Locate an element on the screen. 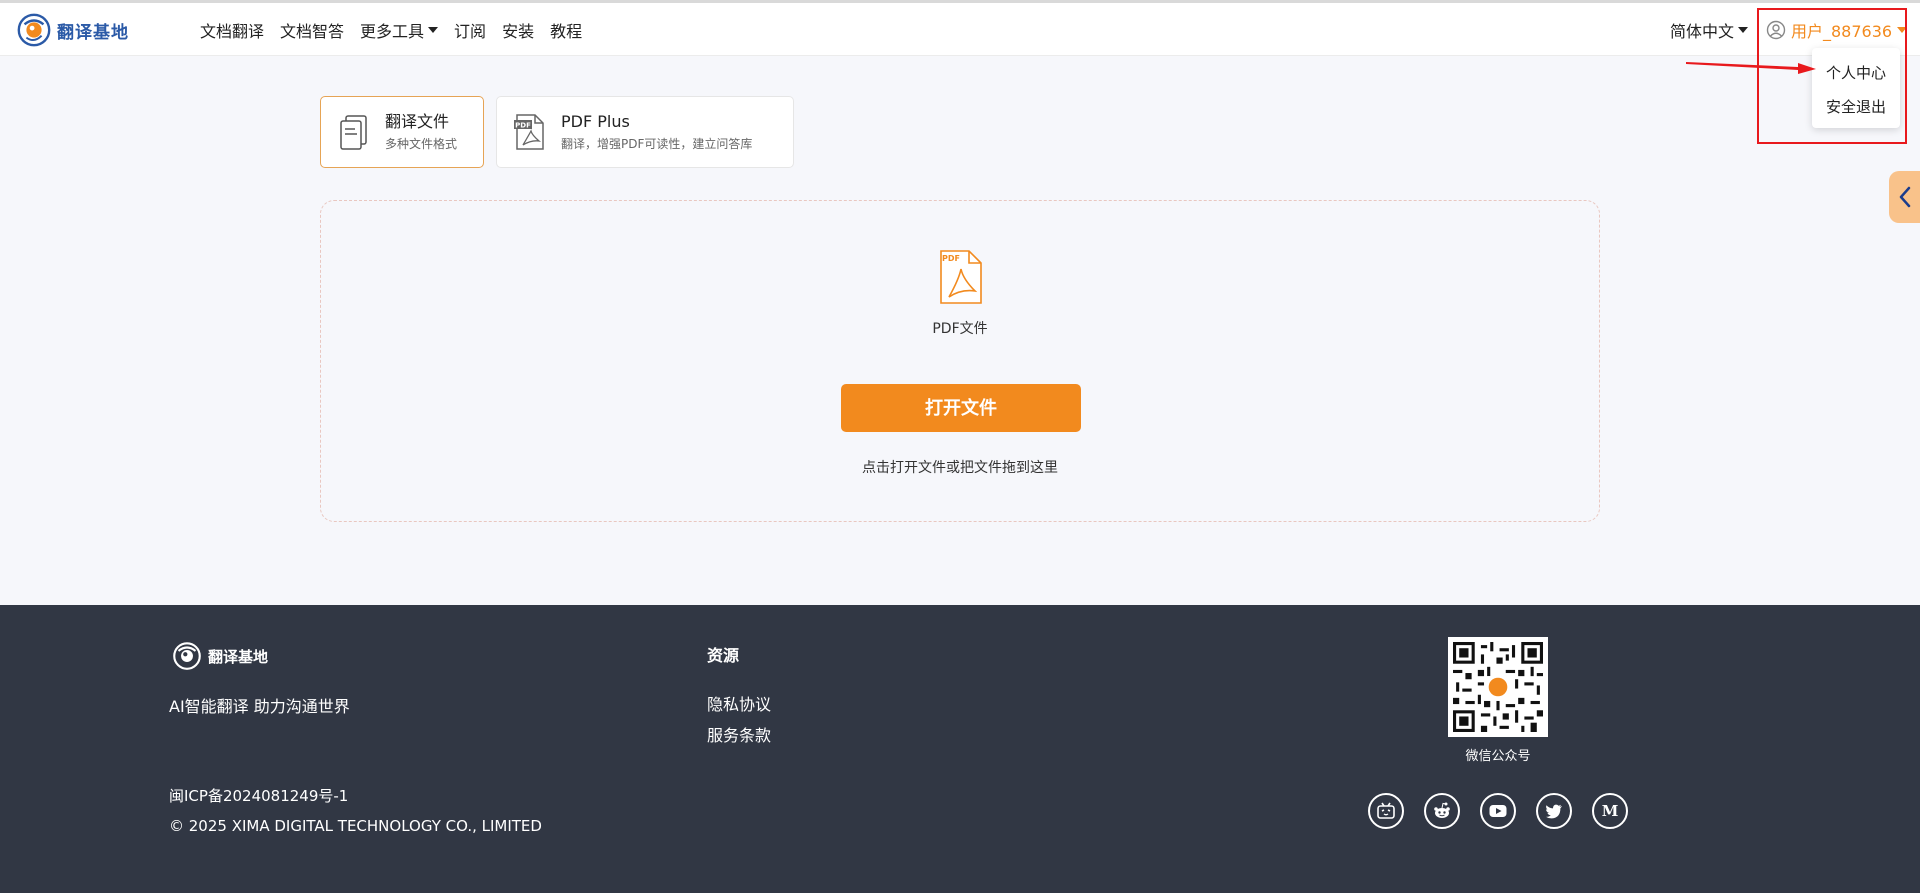  twitter-link is located at coordinates (1554, 811).